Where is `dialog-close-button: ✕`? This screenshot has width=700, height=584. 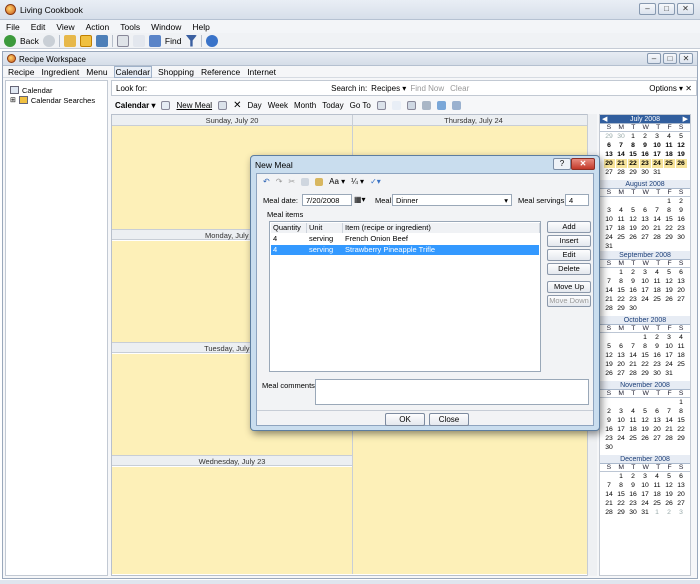
dialog-close-button: ✕ is located at coordinates (583, 164).